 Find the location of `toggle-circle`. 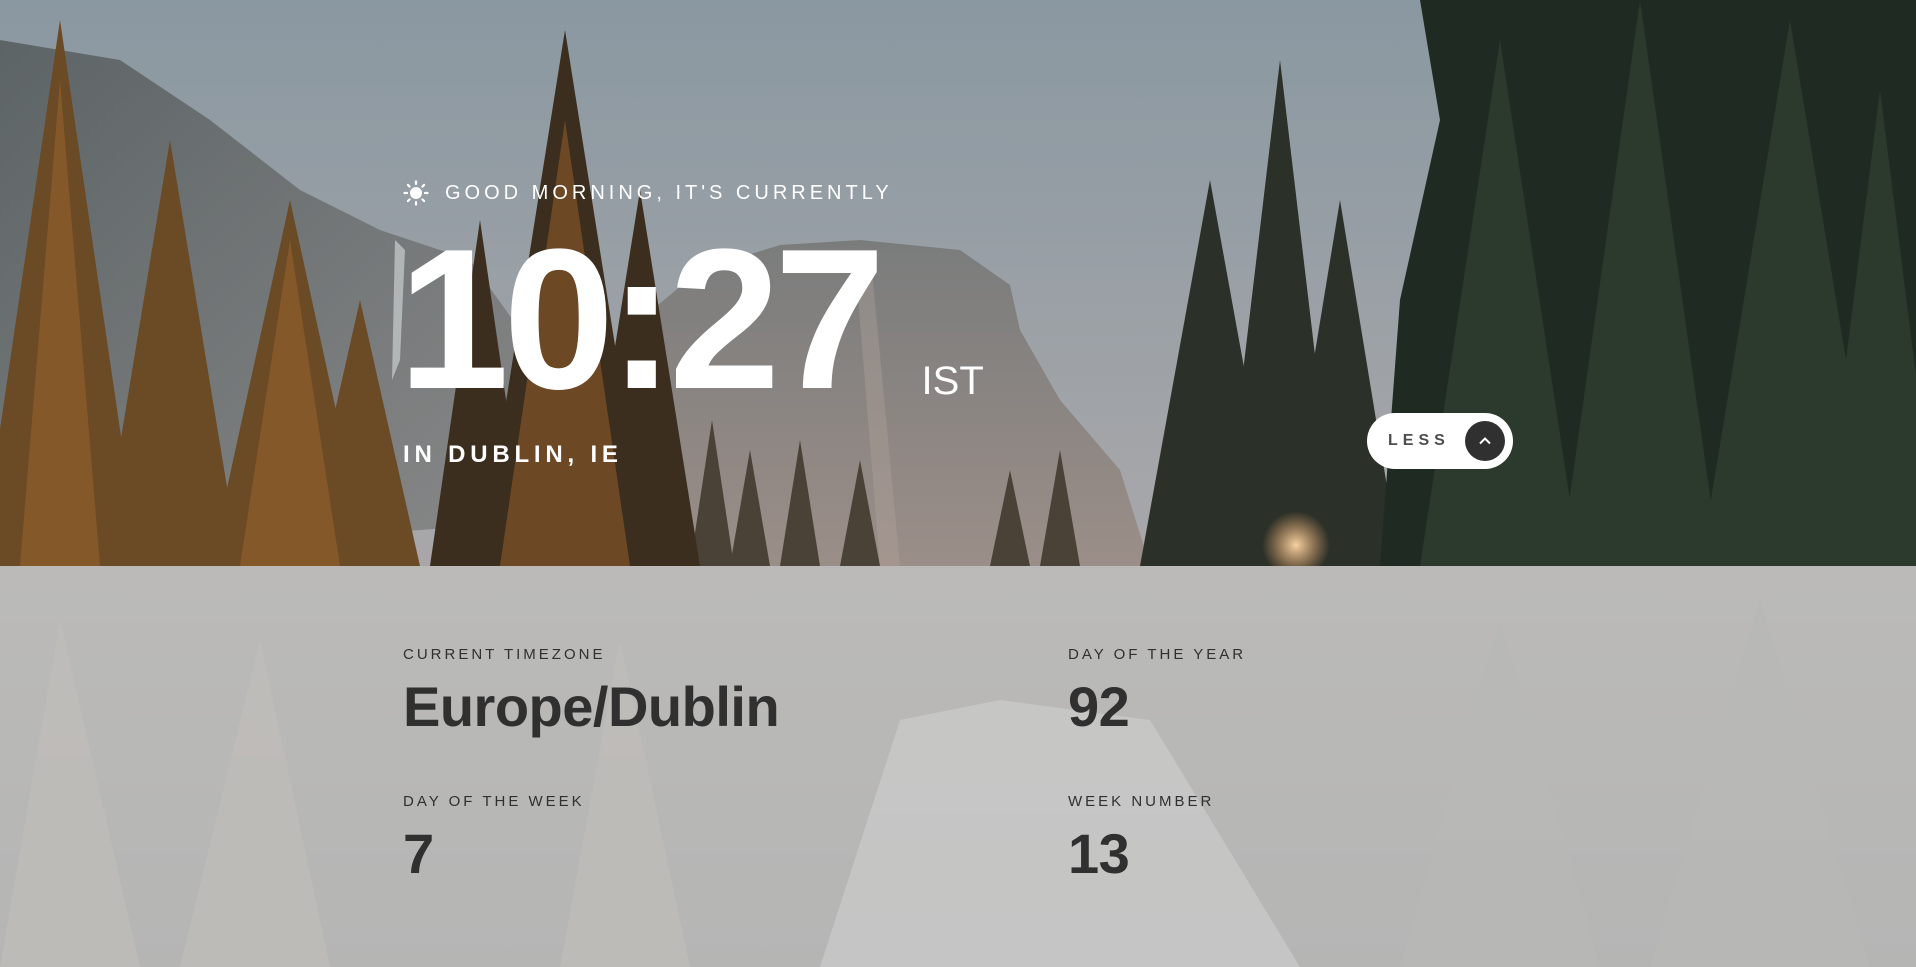

toggle-circle is located at coordinates (1485, 441).